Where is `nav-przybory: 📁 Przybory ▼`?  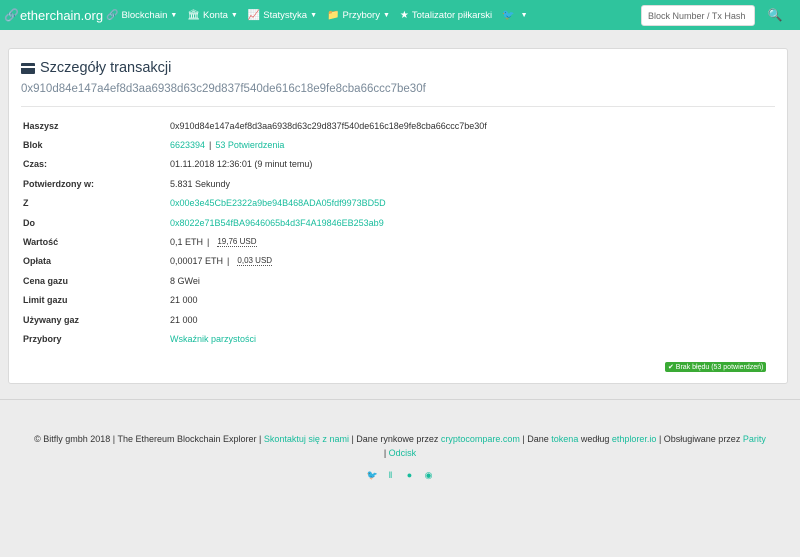 nav-przybory: 📁 Przybory ▼ is located at coordinates (358, 15).